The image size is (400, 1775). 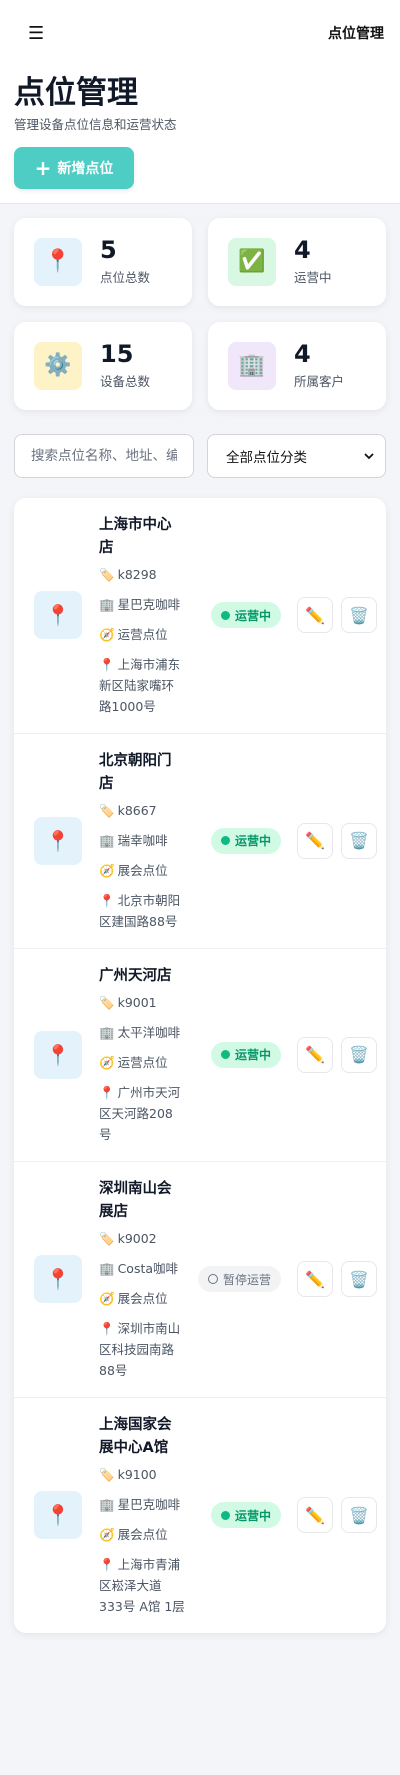 What do you see at coordinates (313, 261) in the screenshot?
I see `stat-text: 4 运营中` at bounding box center [313, 261].